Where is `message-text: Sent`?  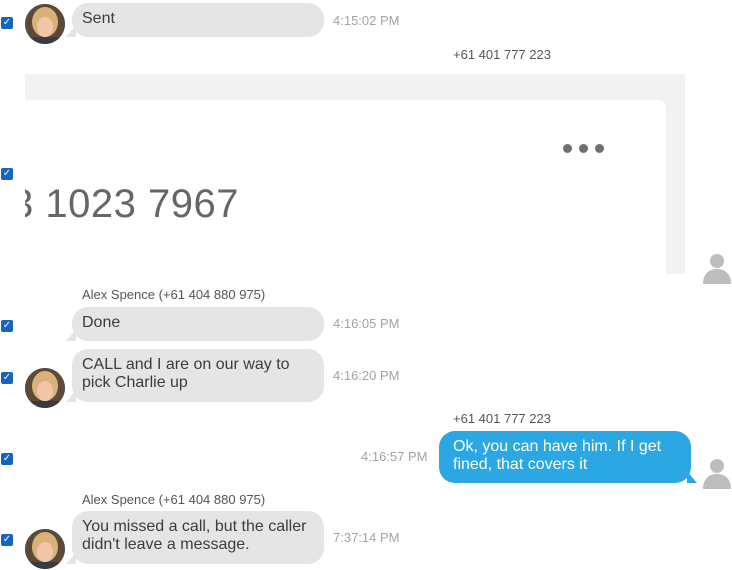 message-text: Sent is located at coordinates (98, 18).